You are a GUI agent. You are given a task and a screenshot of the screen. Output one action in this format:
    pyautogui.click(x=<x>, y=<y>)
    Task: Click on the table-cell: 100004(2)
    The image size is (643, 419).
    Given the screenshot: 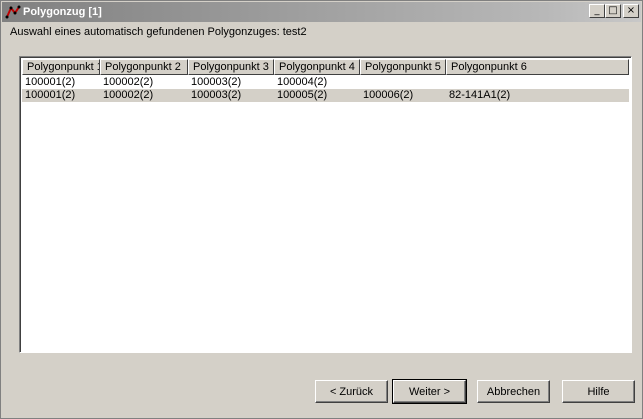 What is the action you would take?
    pyautogui.click(x=302, y=82)
    